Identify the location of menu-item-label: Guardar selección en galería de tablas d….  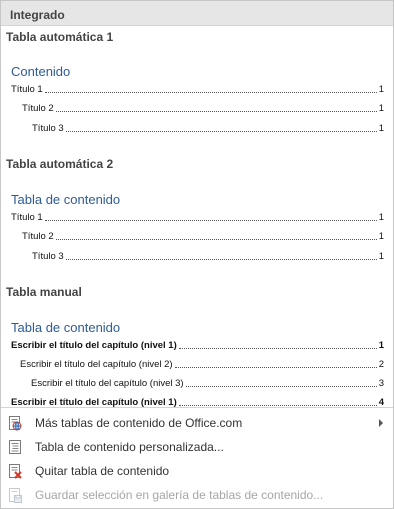
(179, 495).